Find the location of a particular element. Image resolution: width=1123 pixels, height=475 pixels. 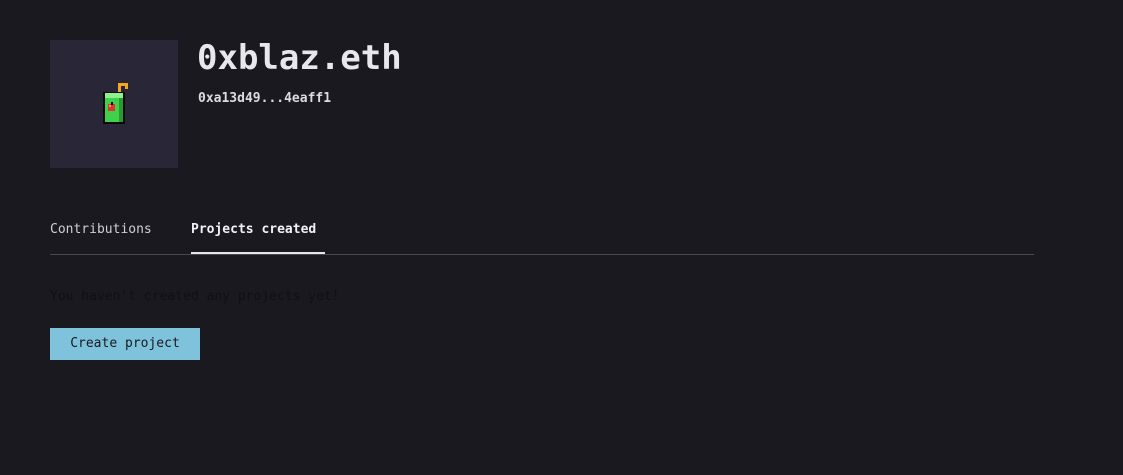

empty-projects-message: You haven't created any projects yet! is located at coordinates (195, 296).